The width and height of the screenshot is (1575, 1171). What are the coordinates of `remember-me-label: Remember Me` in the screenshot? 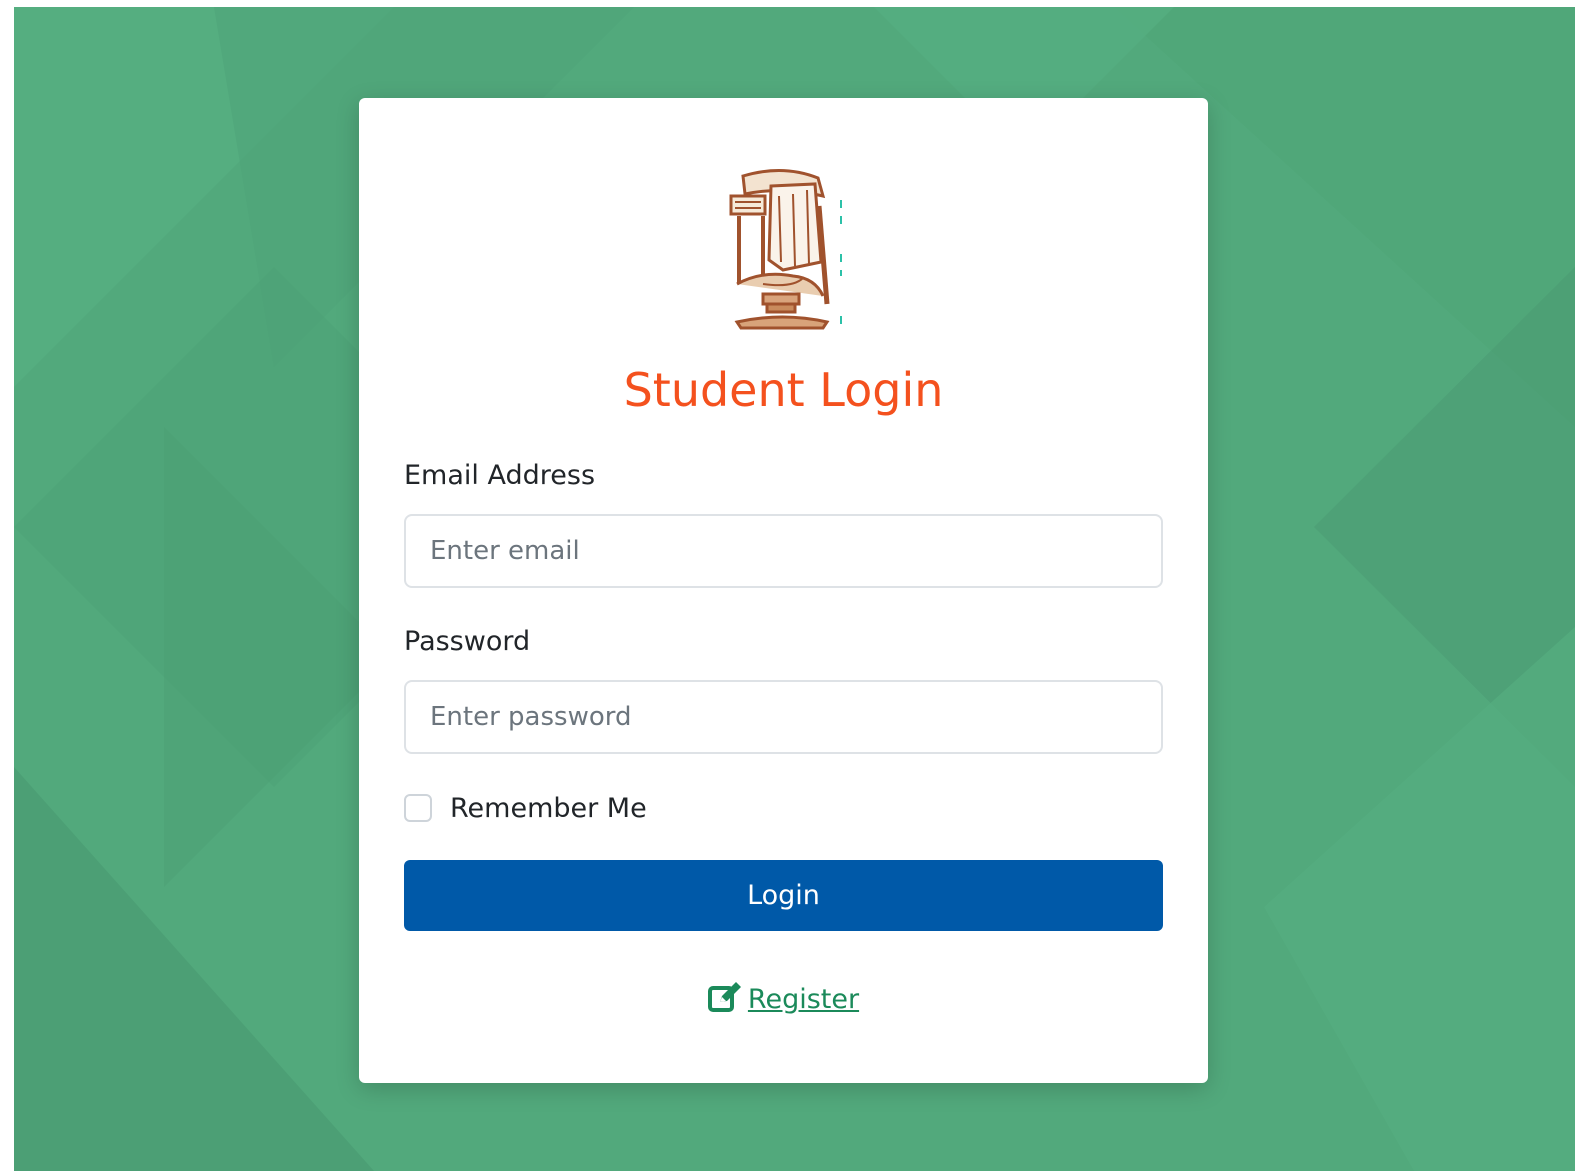 It's located at (548, 808).